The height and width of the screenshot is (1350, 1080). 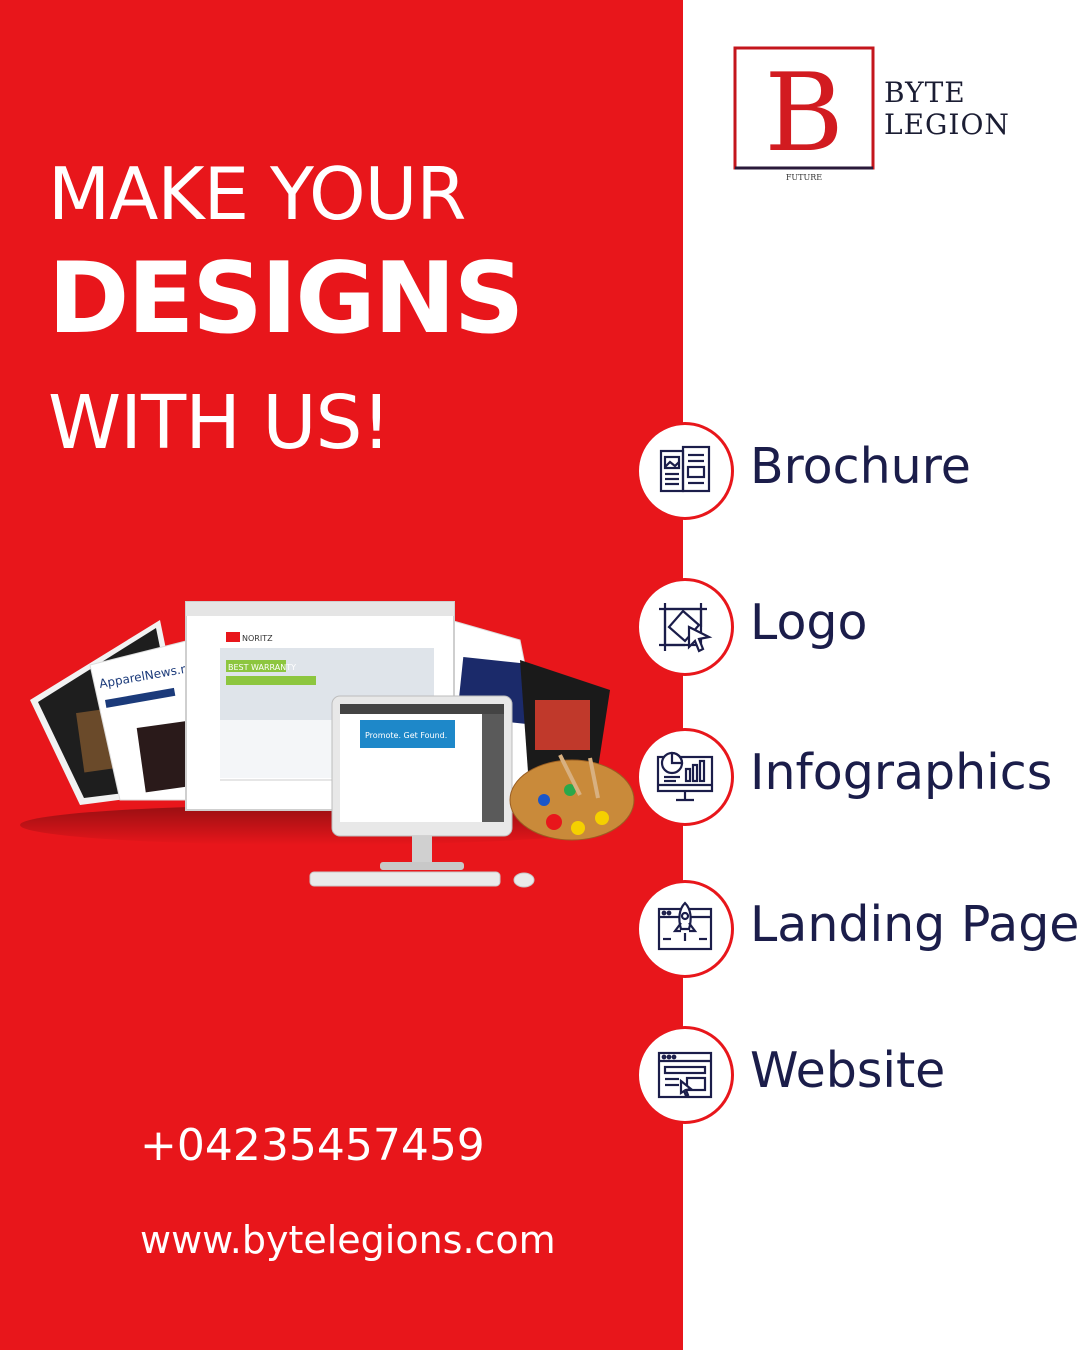 I want to click on phone-number: +04235457459, so click(x=312, y=1145).